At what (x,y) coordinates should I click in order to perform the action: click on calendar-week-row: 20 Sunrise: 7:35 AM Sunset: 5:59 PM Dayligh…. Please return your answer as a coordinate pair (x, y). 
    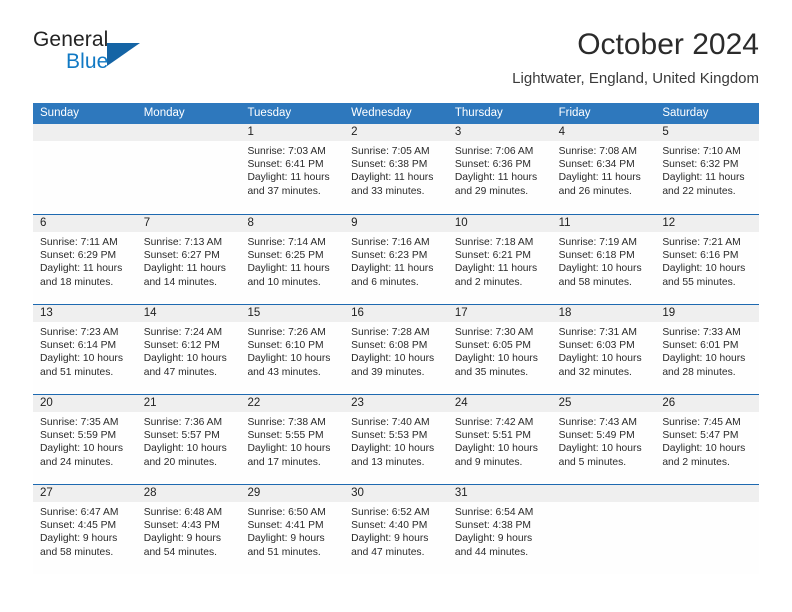
    Looking at the image, I should click on (396, 439).